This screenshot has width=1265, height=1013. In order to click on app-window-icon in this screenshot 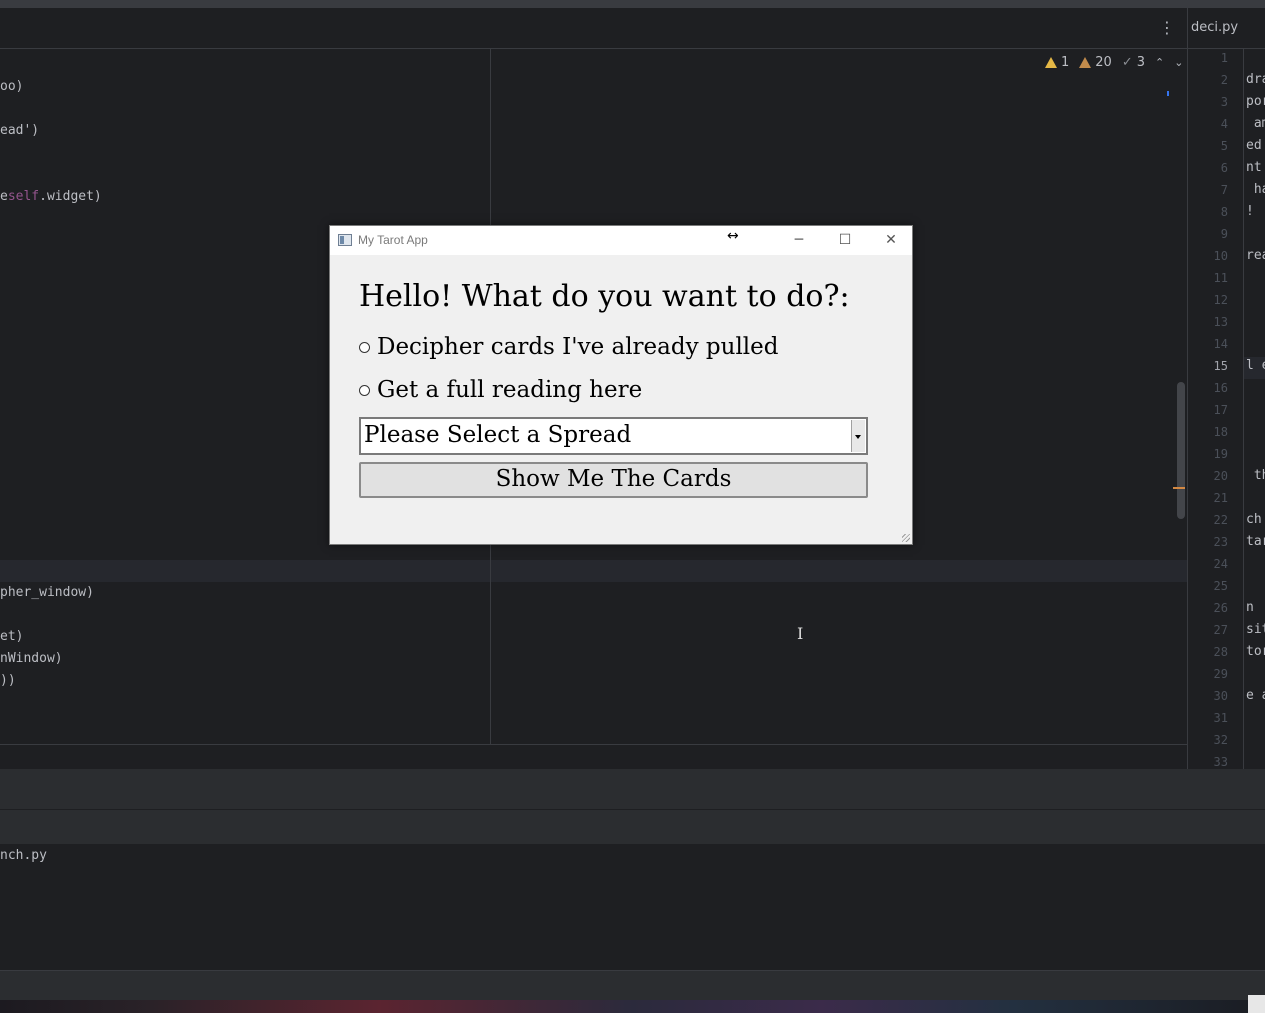, I will do `click(345, 240)`.